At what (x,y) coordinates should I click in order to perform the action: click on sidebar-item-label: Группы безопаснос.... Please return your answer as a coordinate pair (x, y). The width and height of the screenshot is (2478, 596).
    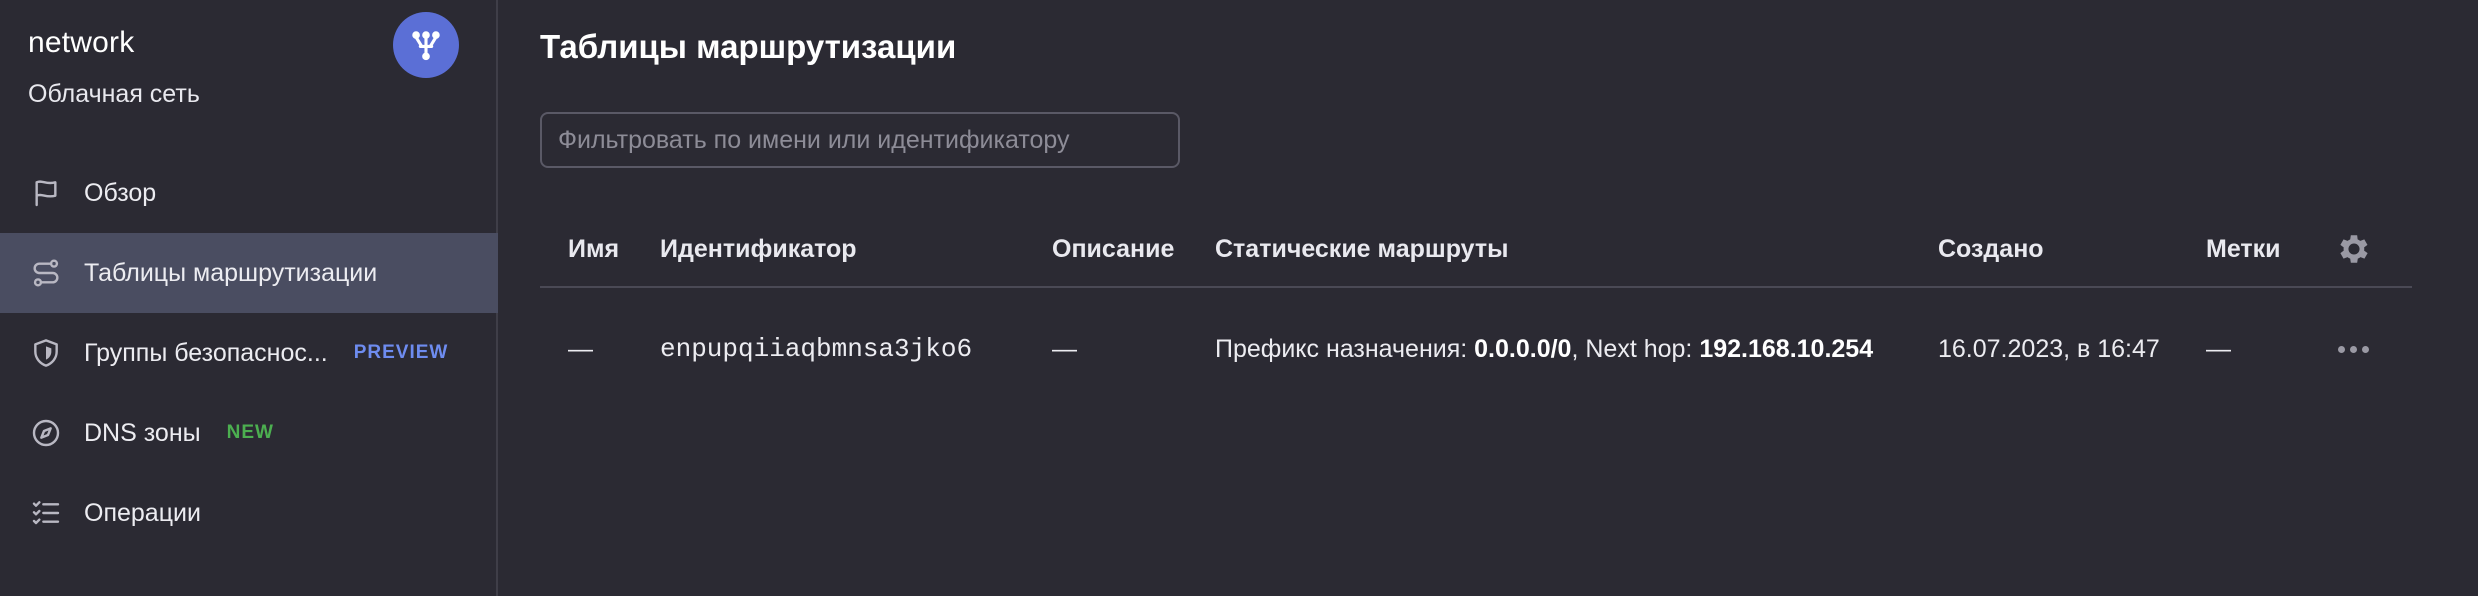
    Looking at the image, I should click on (206, 352).